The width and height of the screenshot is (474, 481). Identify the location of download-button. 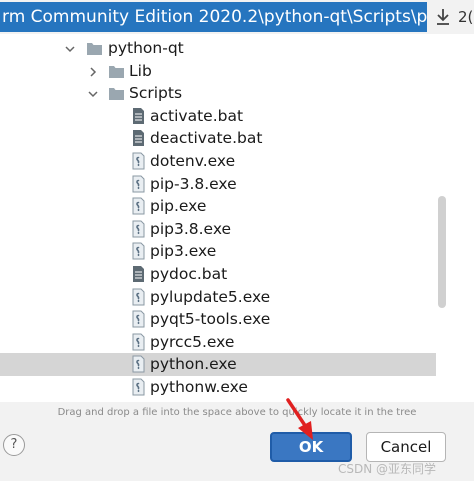
(443, 17).